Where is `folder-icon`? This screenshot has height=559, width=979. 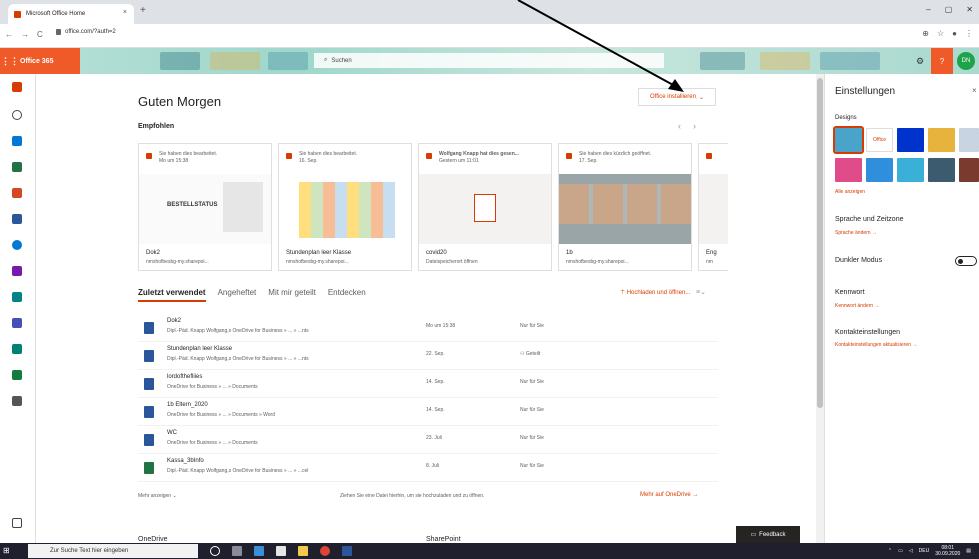
folder-icon is located at coordinates (709, 156).